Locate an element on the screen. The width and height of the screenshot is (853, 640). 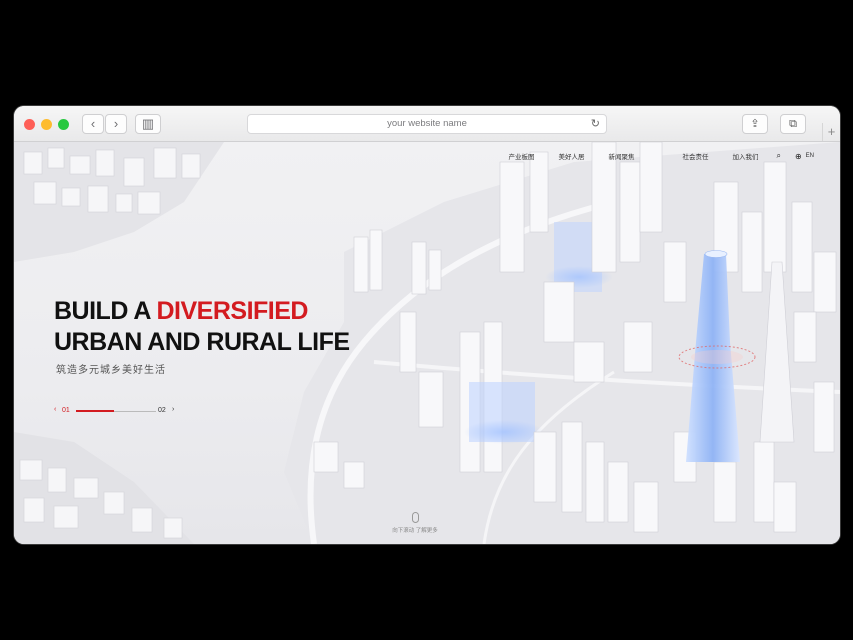
search-icon: ⌕ is located at coordinates (778, 156).